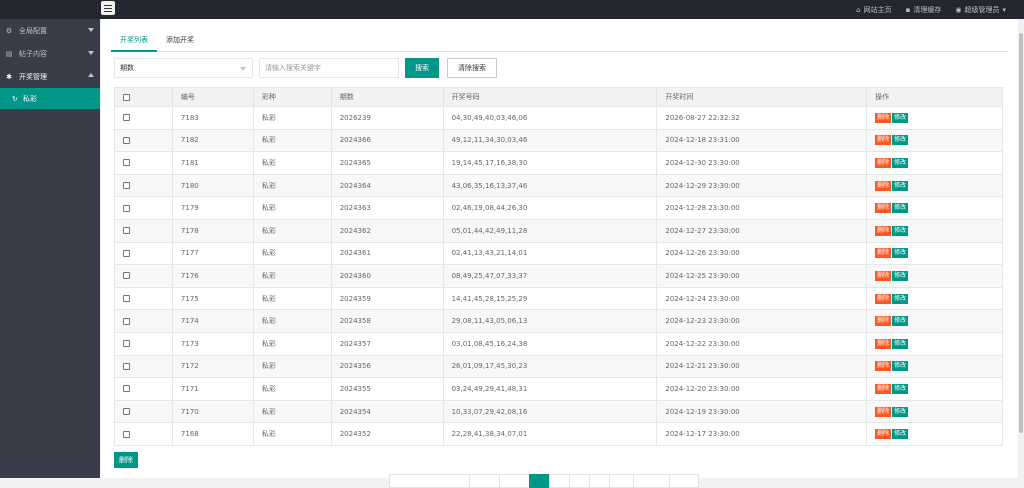 The image size is (1024, 488). I want to click on cell-id: 7171, so click(212, 389).